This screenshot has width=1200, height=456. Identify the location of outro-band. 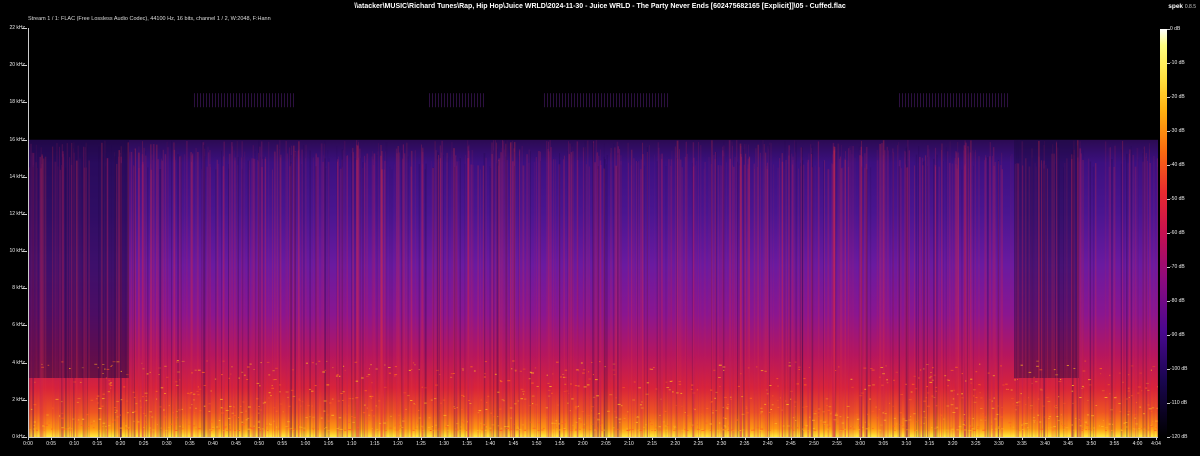
(1046, 258).